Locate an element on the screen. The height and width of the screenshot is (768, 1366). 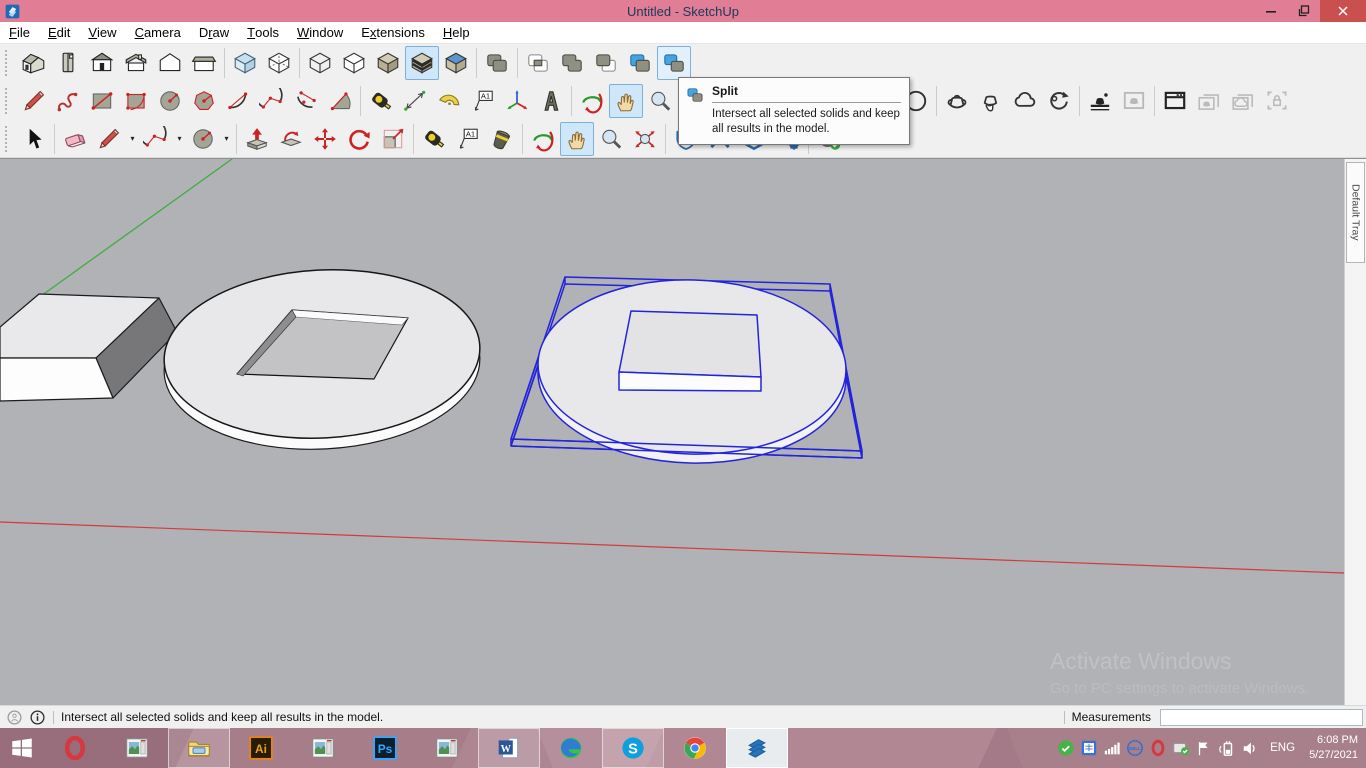
tool-protractor-button is located at coordinates (449, 101).